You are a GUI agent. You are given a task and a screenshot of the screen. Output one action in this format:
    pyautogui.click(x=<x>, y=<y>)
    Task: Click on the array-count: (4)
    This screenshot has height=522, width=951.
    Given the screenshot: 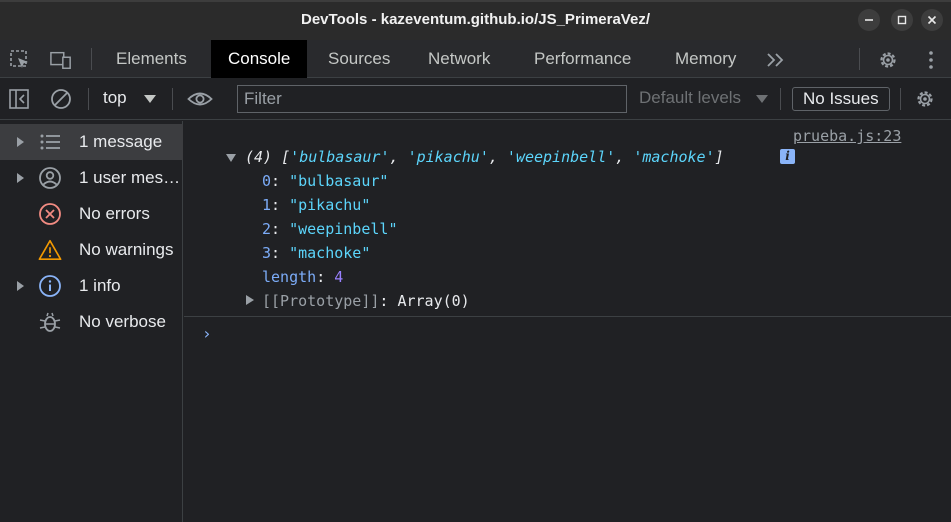 What is the action you would take?
    pyautogui.click(x=259, y=157)
    